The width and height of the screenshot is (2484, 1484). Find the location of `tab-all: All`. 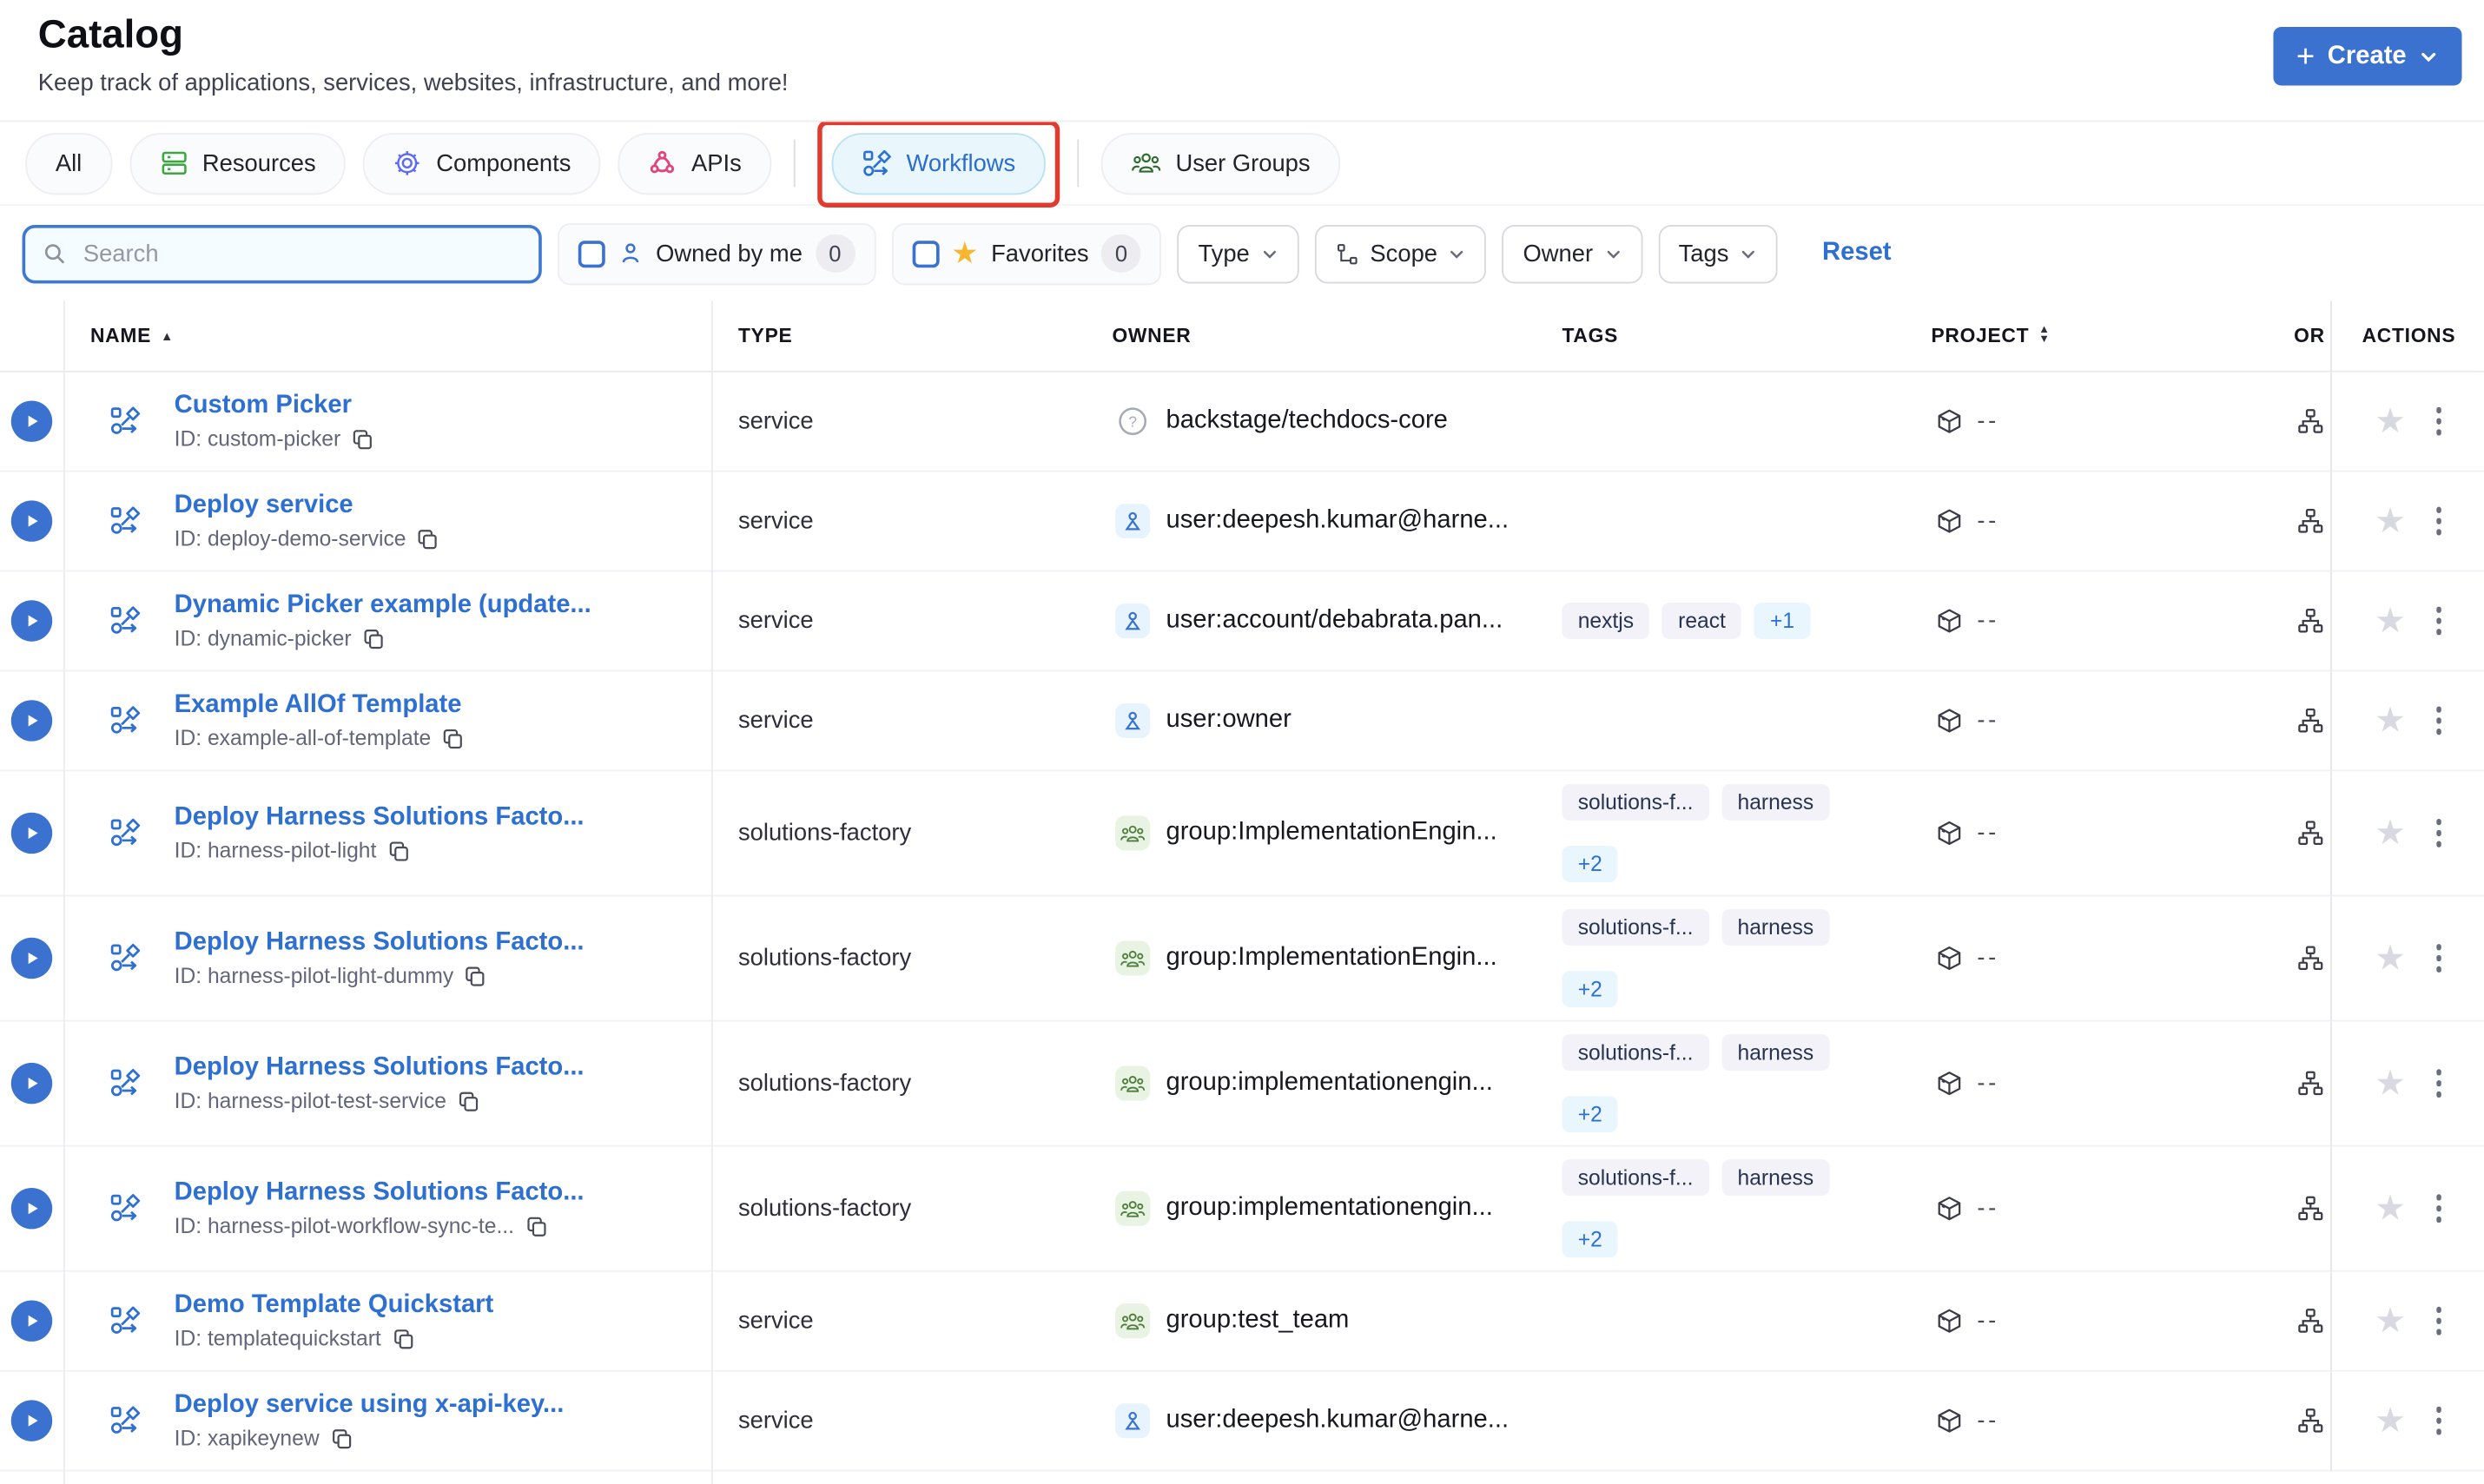

tab-all: All is located at coordinates (68, 163).